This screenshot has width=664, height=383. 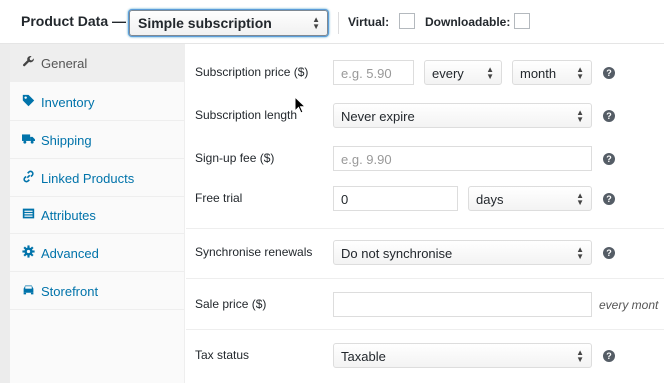 What do you see at coordinates (462, 355) in the screenshot?
I see `tax-status-select: Taxable ▲ ▼` at bounding box center [462, 355].